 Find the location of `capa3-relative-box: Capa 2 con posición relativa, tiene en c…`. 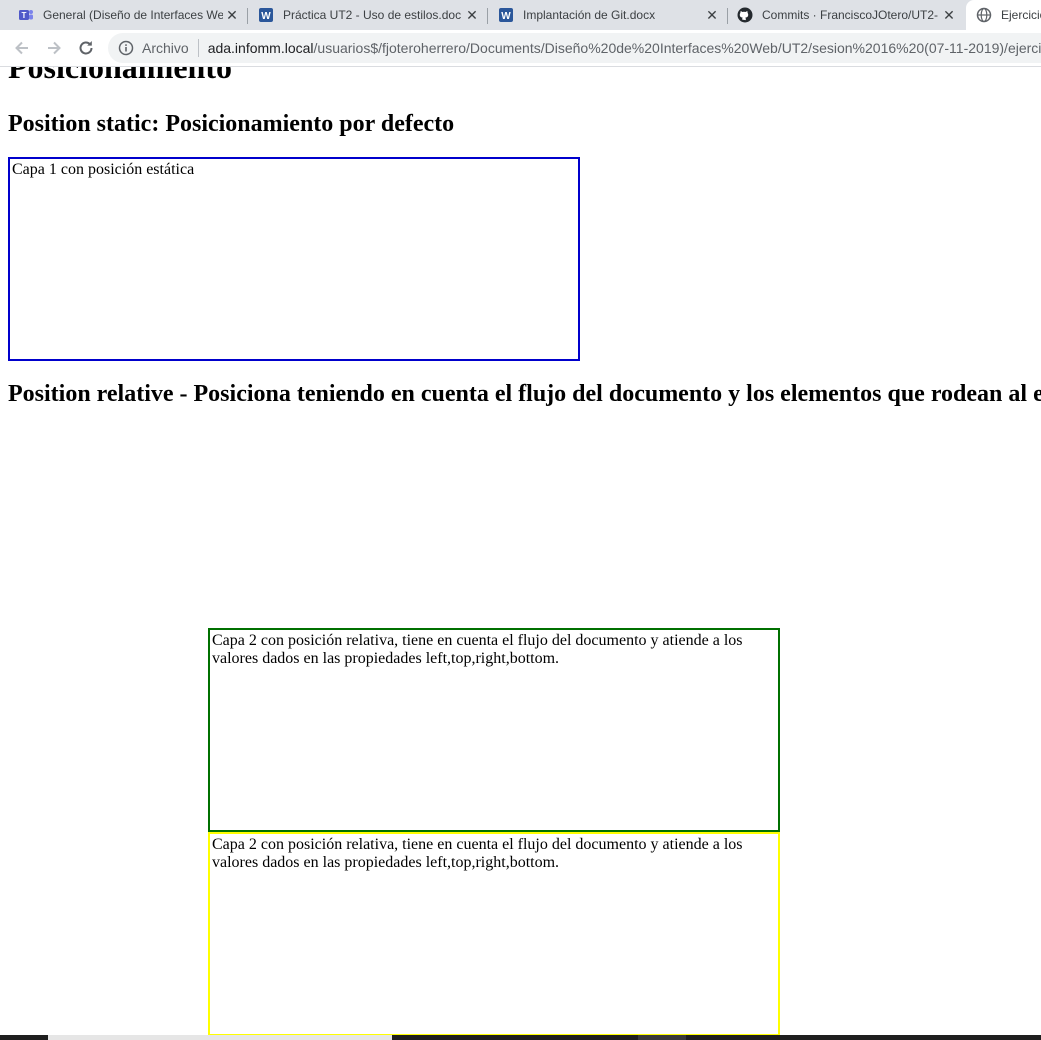

capa3-relative-box: Capa 2 con posición relativa, tiene en c… is located at coordinates (494, 933).